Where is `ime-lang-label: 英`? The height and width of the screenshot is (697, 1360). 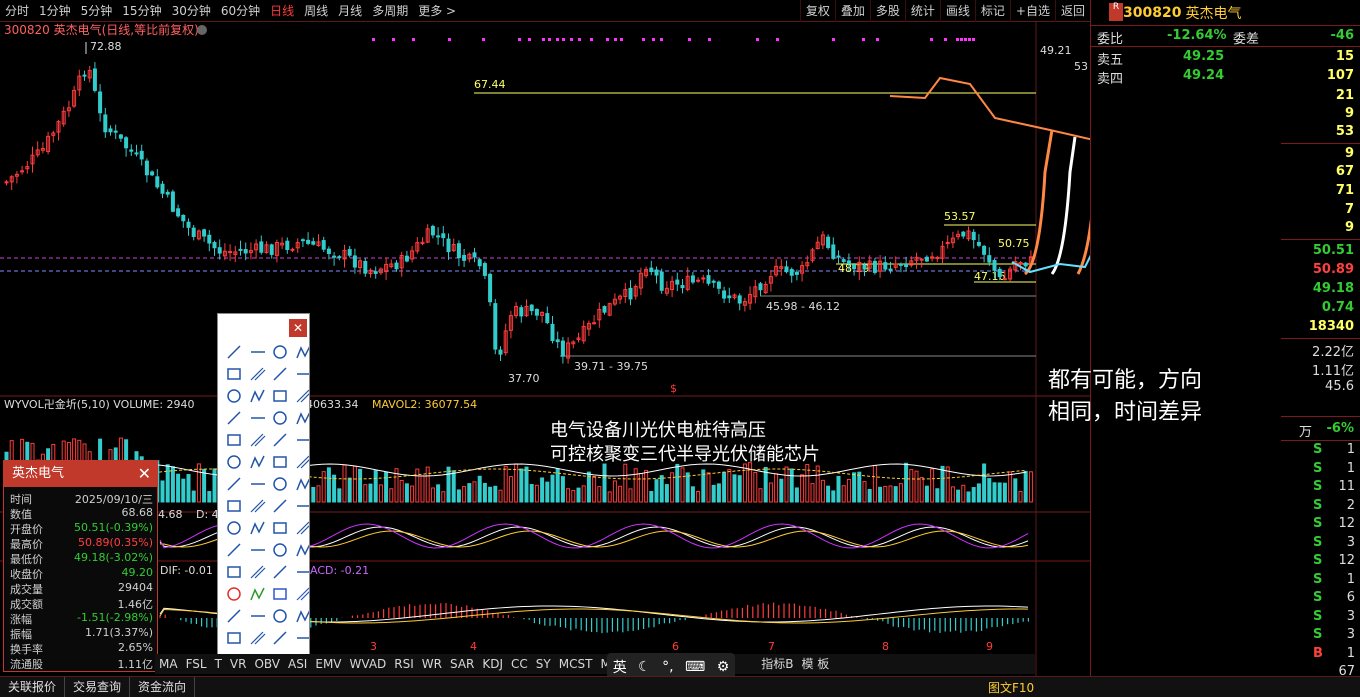 ime-lang-label: 英 is located at coordinates (620, 667).